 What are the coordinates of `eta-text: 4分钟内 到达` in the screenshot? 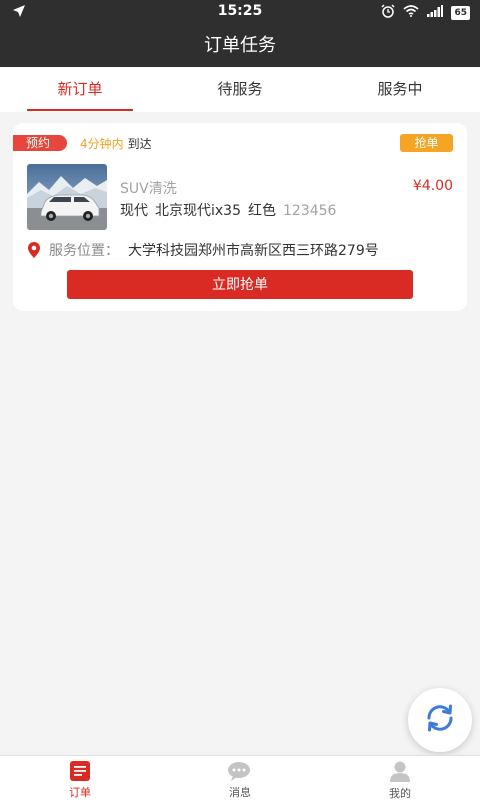 It's located at (116, 143).